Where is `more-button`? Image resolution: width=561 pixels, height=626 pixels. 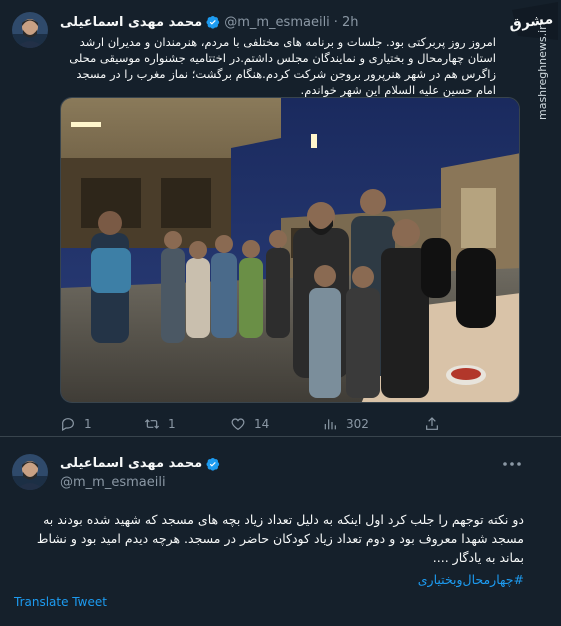
more-button is located at coordinates (512, 464).